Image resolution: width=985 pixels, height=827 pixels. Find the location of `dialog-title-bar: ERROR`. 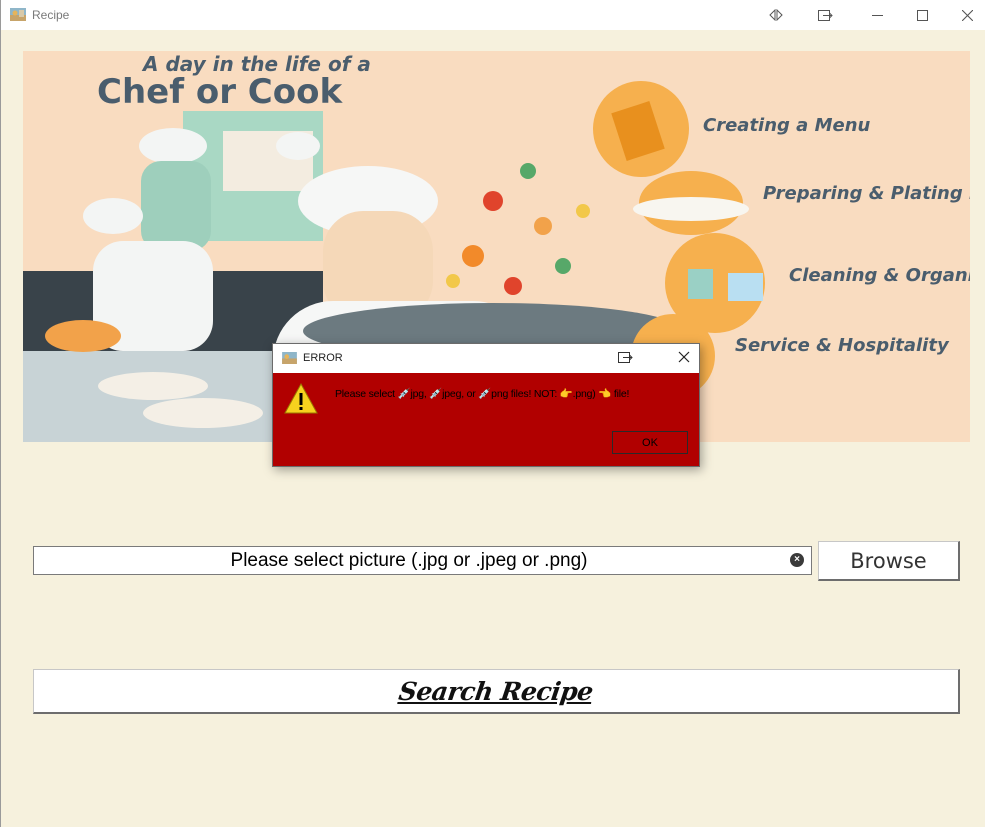

dialog-title-bar: ERROR is located at coordinates (486, 358).